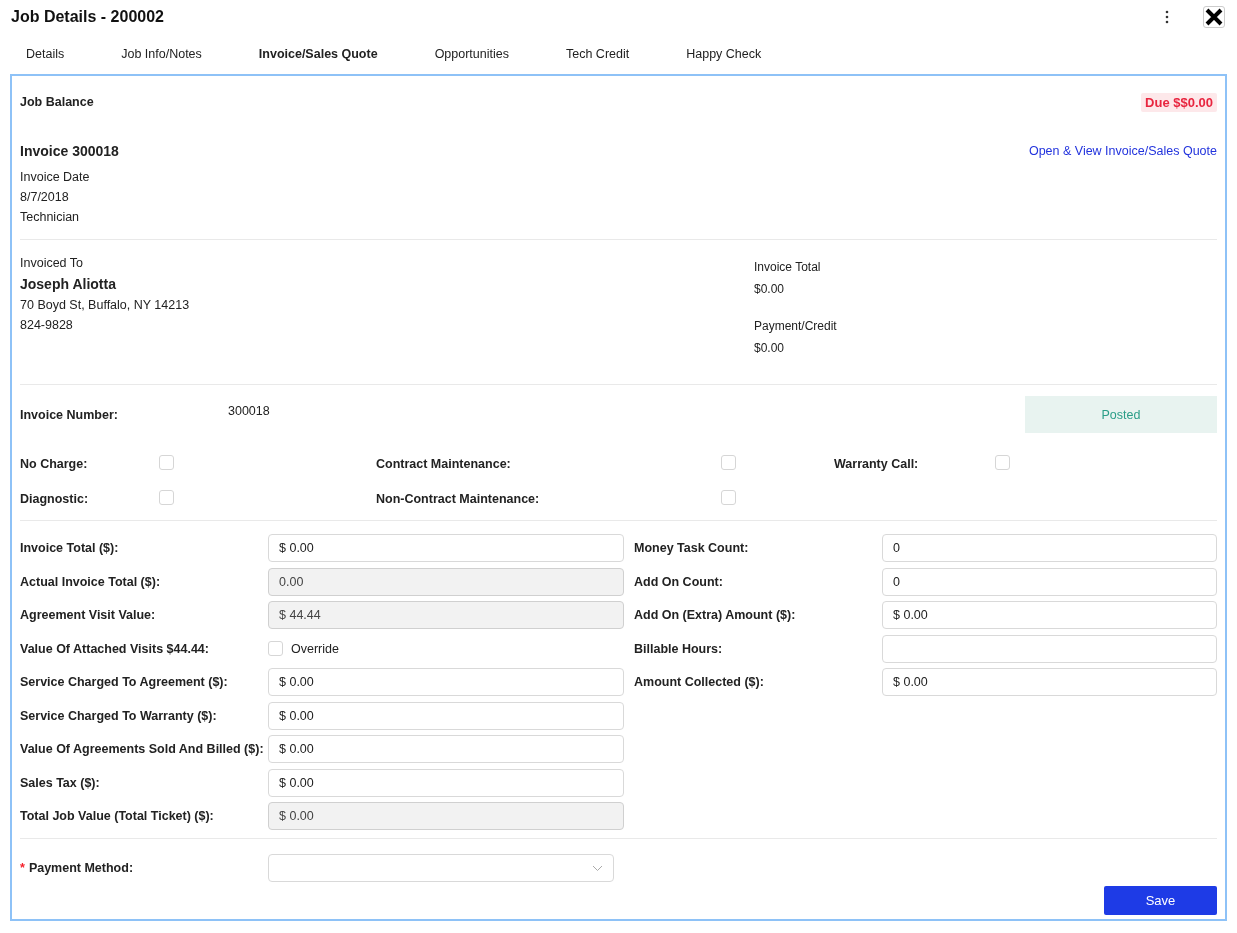 Image resolution: width=1237 pixels, height=933 pixels. I want to click on due-badge: Due $$0.00, so click(1179, 102).